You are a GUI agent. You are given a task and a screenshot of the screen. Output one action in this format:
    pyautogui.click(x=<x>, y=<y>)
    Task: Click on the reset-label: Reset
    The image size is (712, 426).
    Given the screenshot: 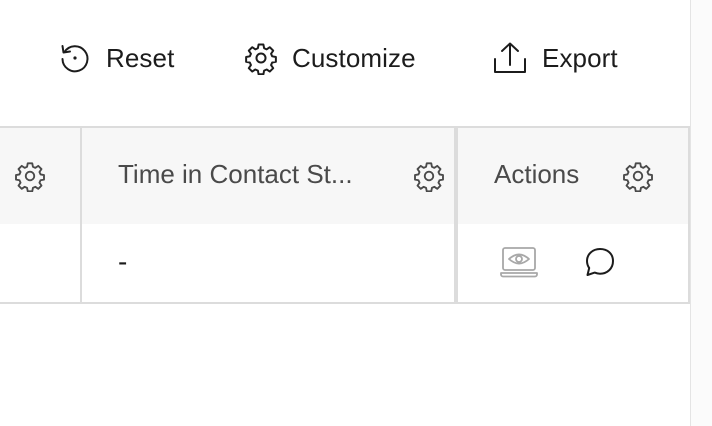 What is the action you would take?
    pyautogui.click(x=140, y=57)
    